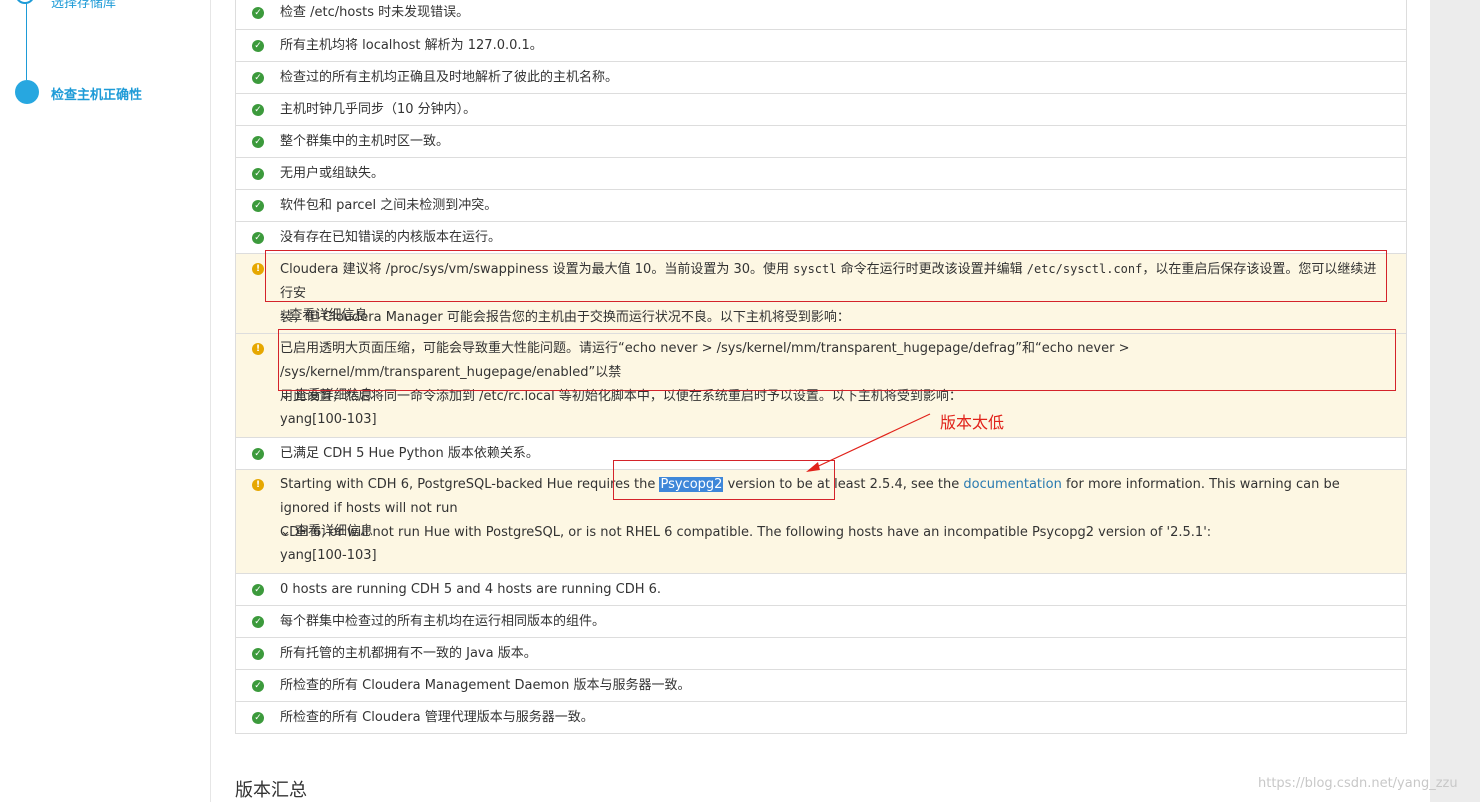  Describe the element at coordinates (972, 422) in the screenshot. I see `annotation-label: 版本太低` at that location.